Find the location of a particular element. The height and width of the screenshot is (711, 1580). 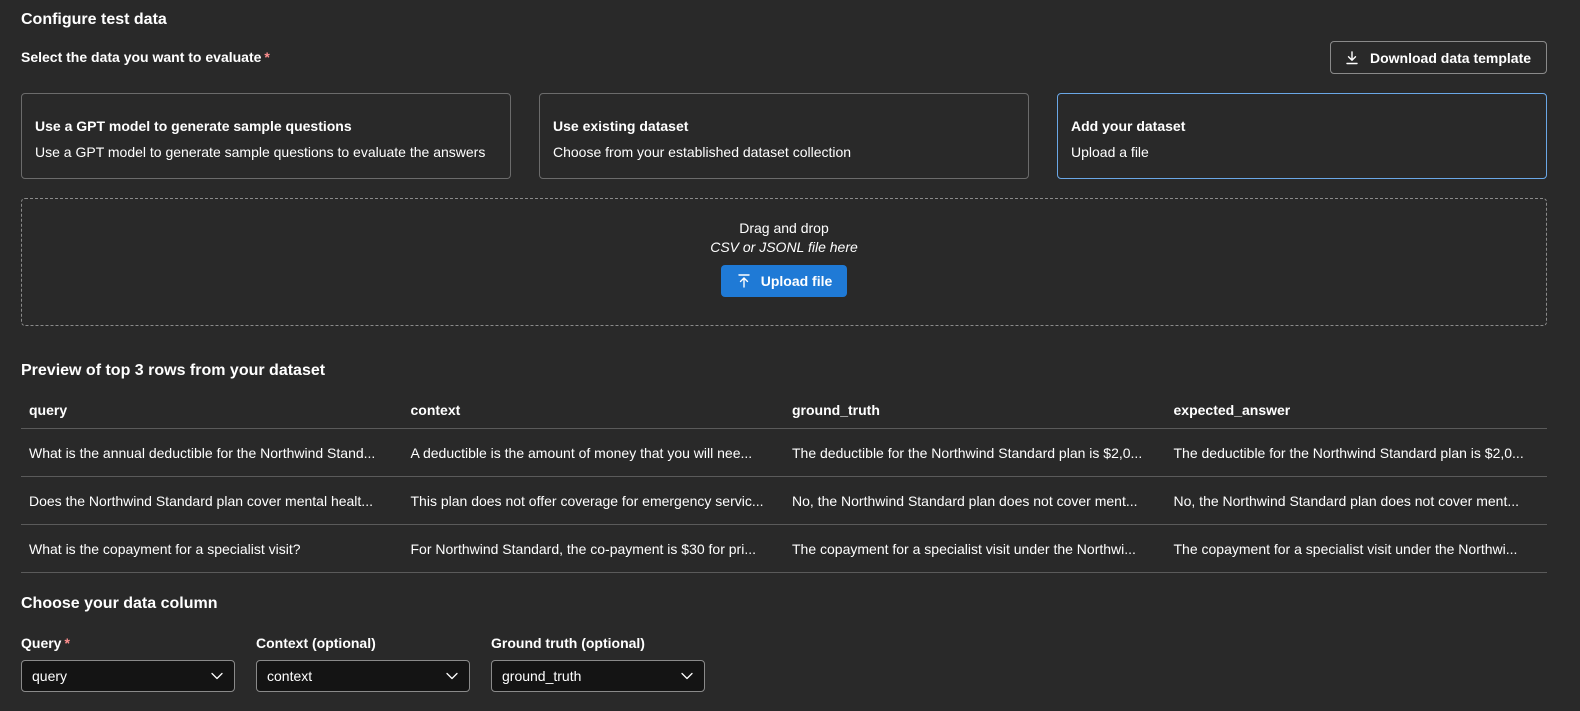

select-data-label: Select the data you want to evaluate * is located at coordinates (145, 57).